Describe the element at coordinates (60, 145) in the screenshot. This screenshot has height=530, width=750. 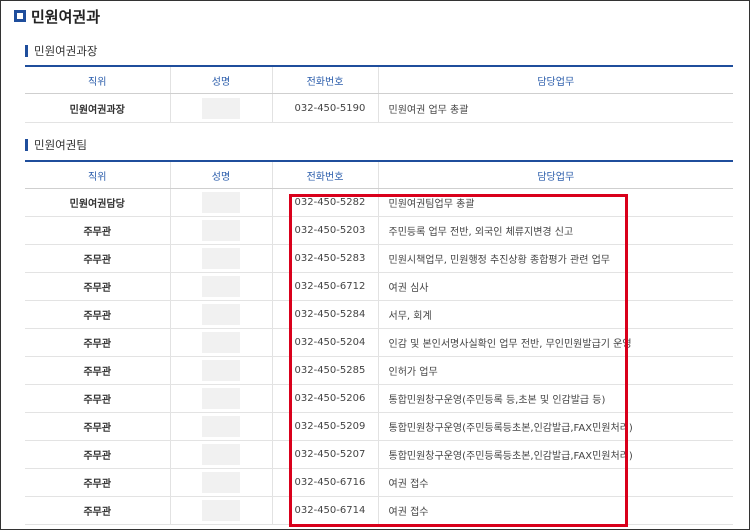
I see `section-heading-text: 민원여권팀` at that location.